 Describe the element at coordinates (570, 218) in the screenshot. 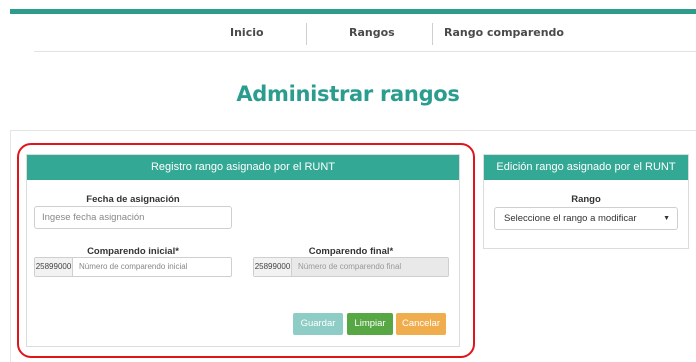

I see `rango-select-value: Seleccione el rango a modificar` at that location.